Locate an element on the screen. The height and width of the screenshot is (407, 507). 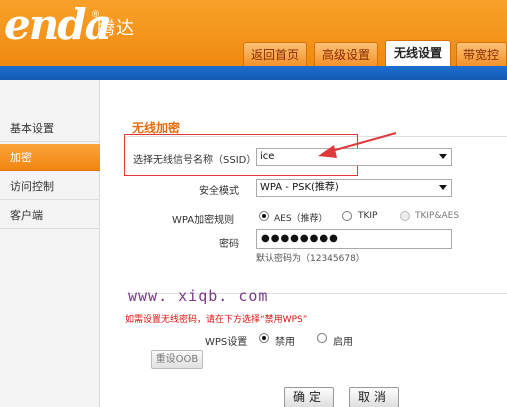
wps-enable-radio is located at coordinates (322, 338).